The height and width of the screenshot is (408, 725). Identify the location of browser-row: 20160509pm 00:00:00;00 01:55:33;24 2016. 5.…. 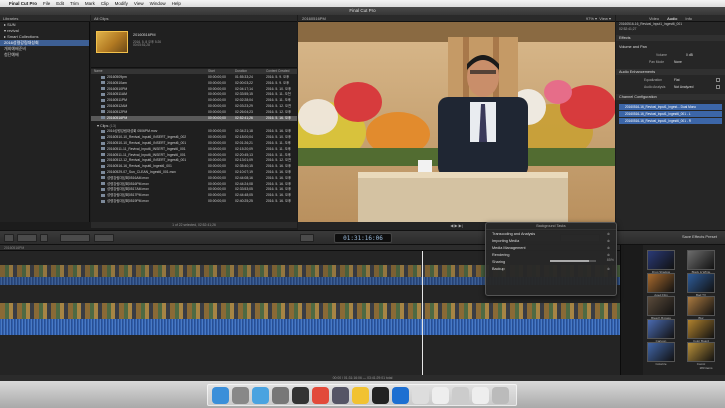
(194, 78).